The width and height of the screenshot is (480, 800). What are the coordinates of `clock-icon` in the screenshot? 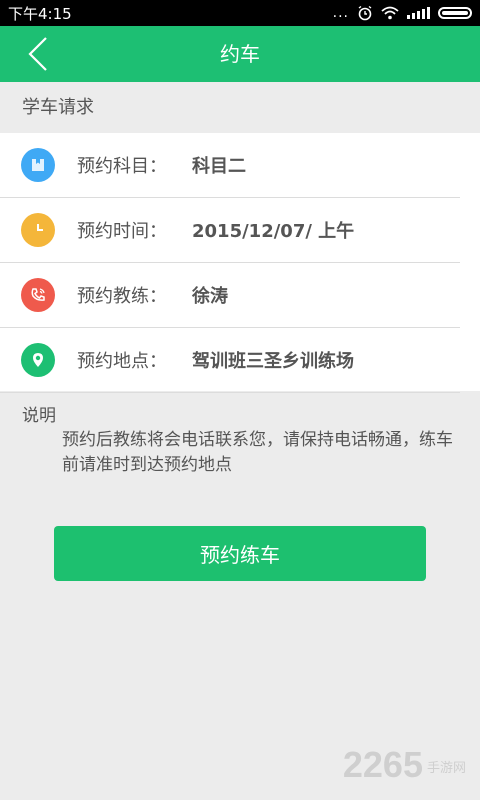 It's located at (38, 230).